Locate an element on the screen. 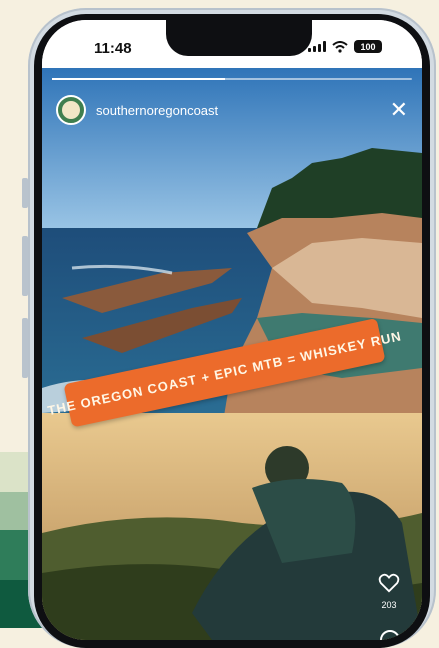  like-count: 203 is located at coordinates (389, 605).